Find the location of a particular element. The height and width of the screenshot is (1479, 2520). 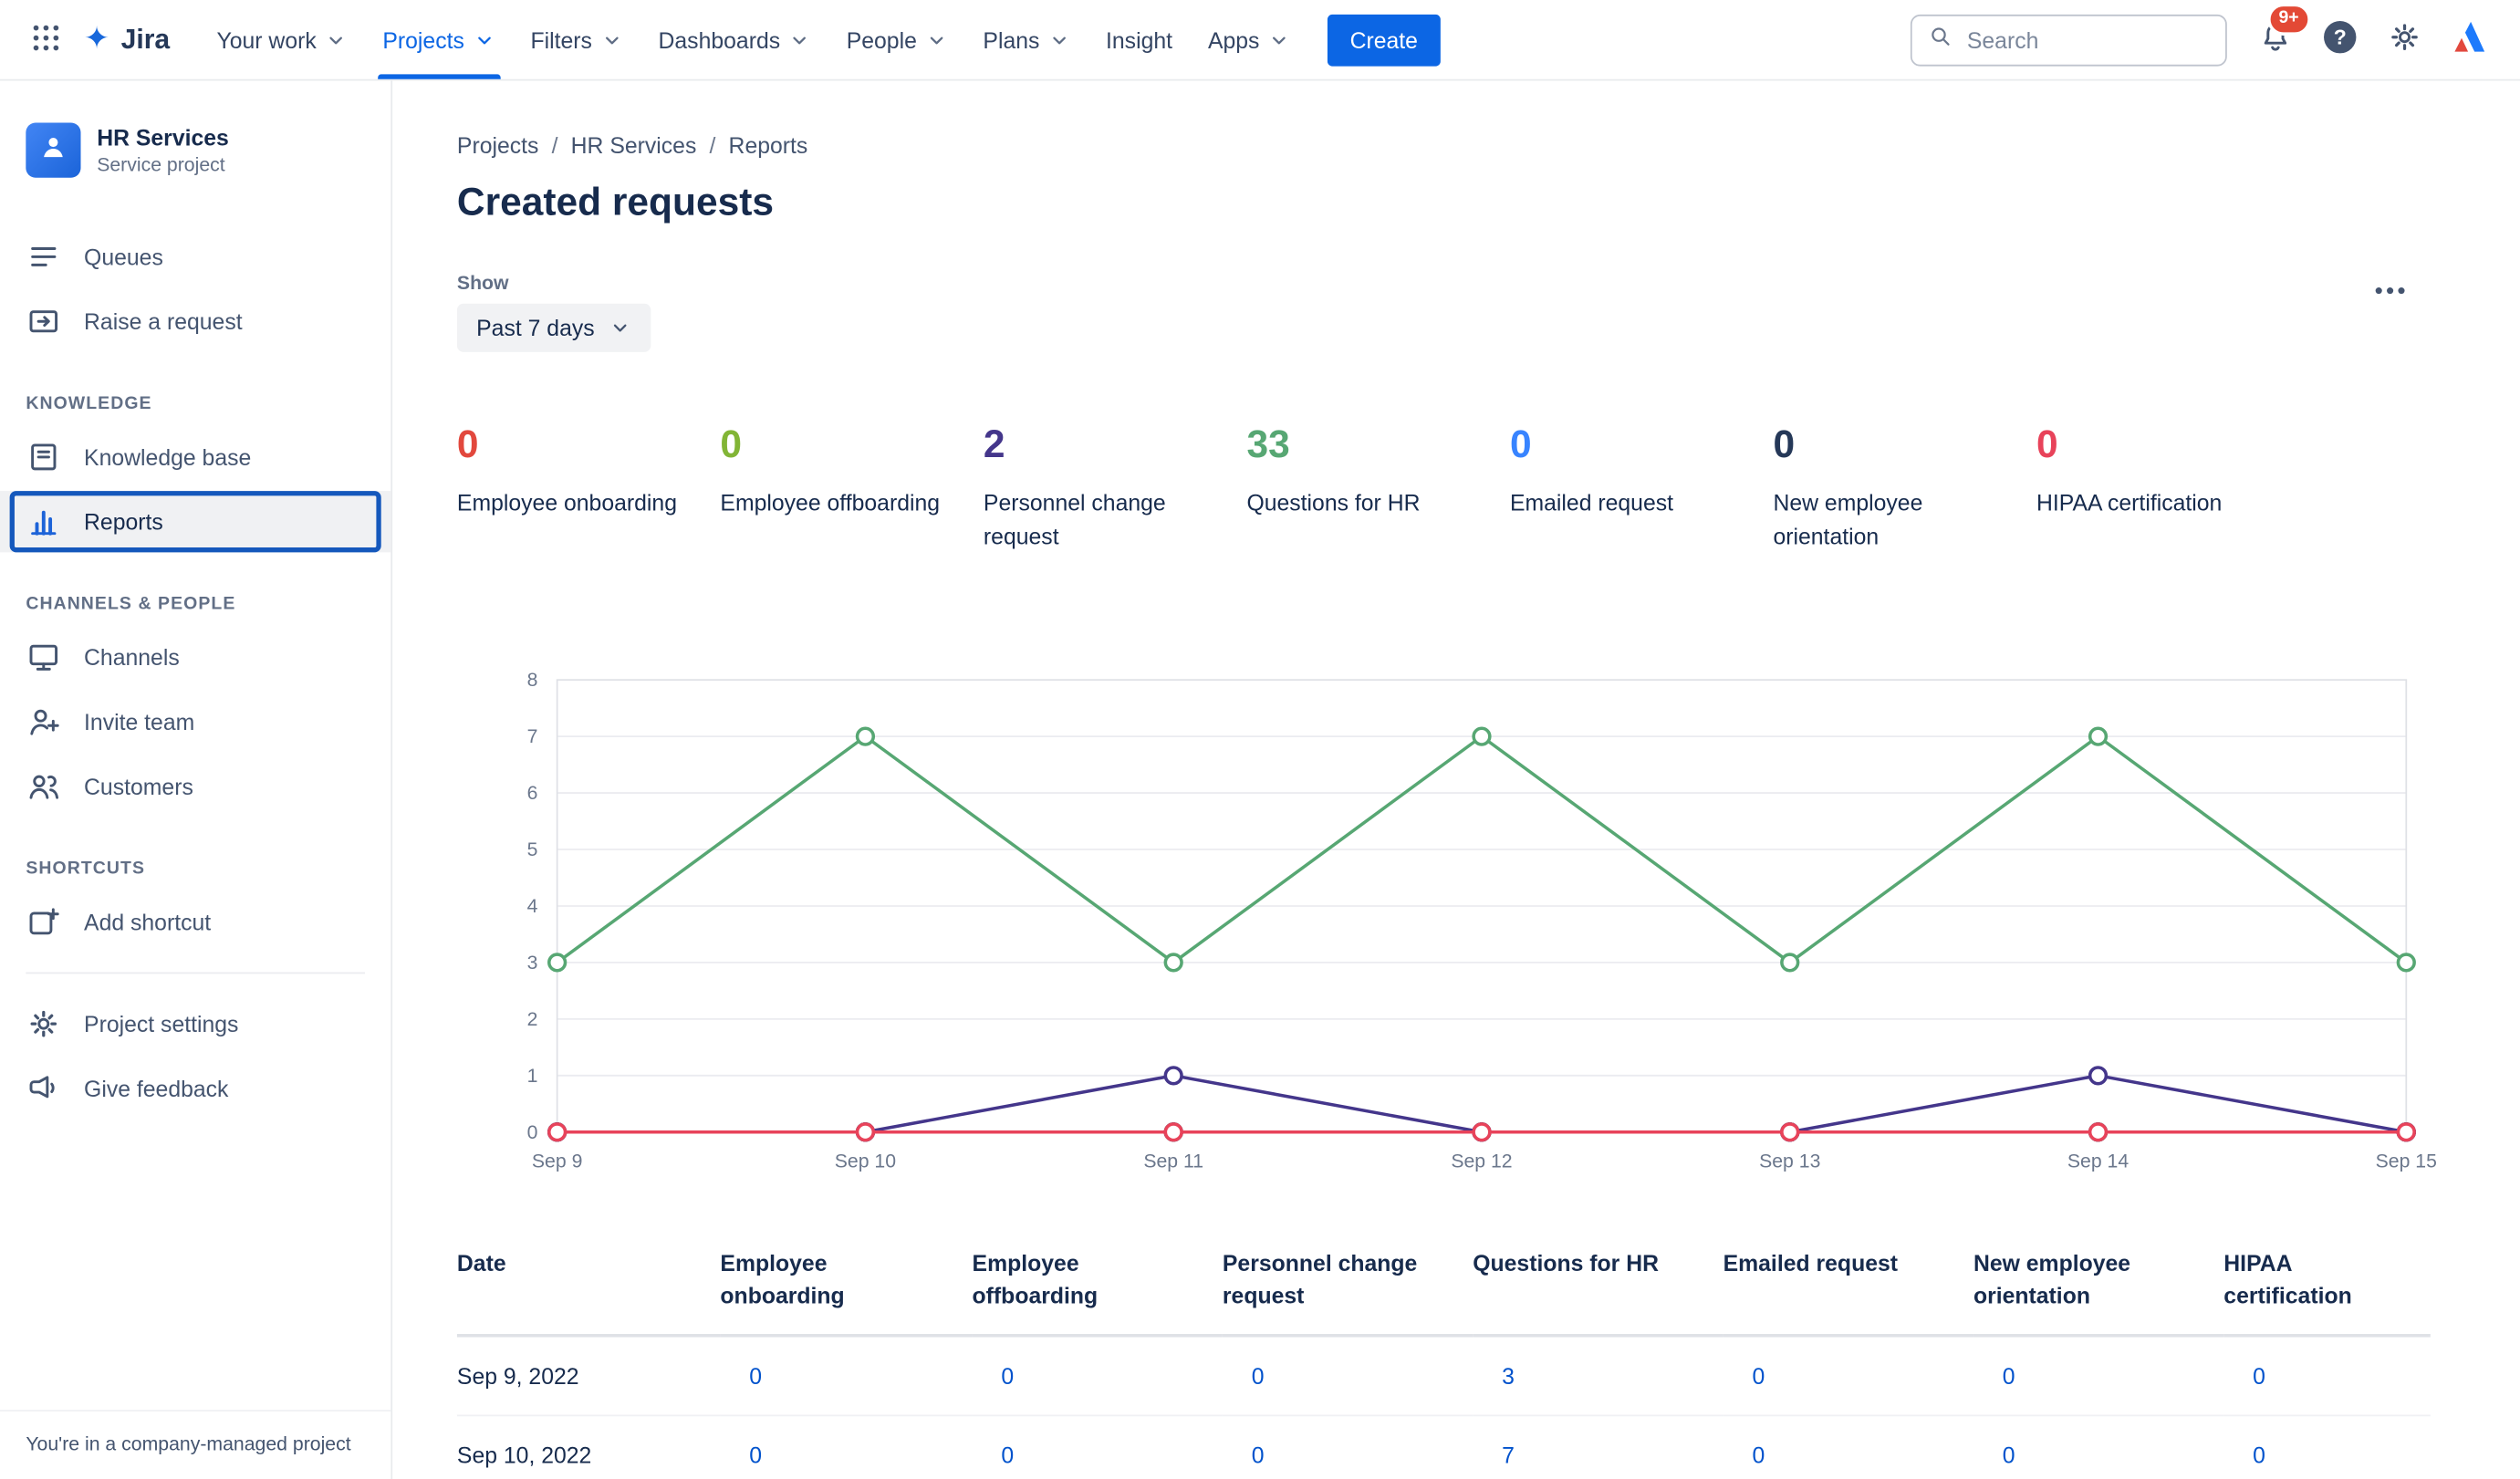

sidebar-item-project-settings: Project settings is located at coordinates (195, 1024).